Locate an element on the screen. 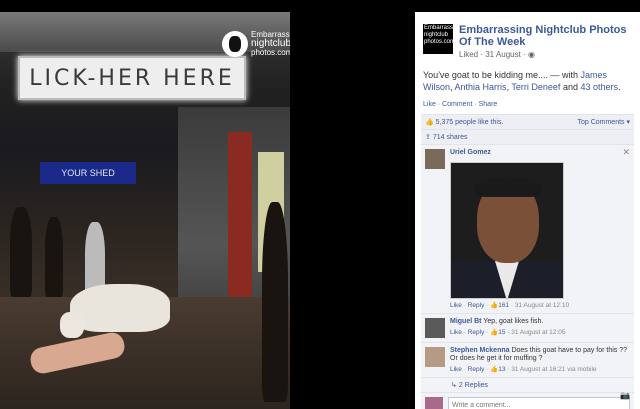 Image resolution: width=640 pixels, height=409 pixels. reply-arrow-icon: ↳ is located at coordinates (454, 385).